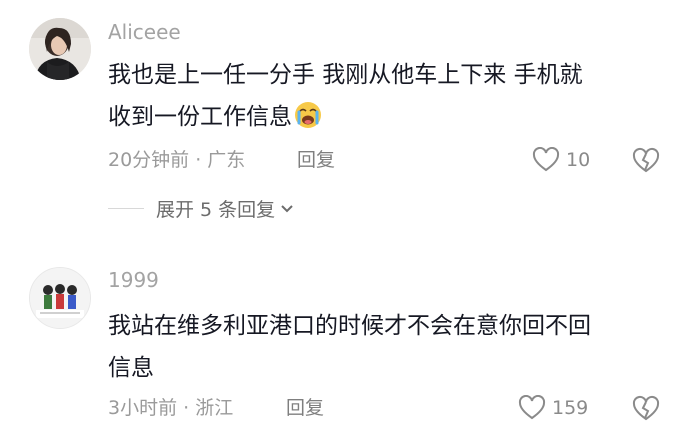 The width and height of the screenshot is (690, 435). What do you see at coordinates (570, 408) in the screenshot?
I see `like-count: 159` at bounding box center [570, 408].